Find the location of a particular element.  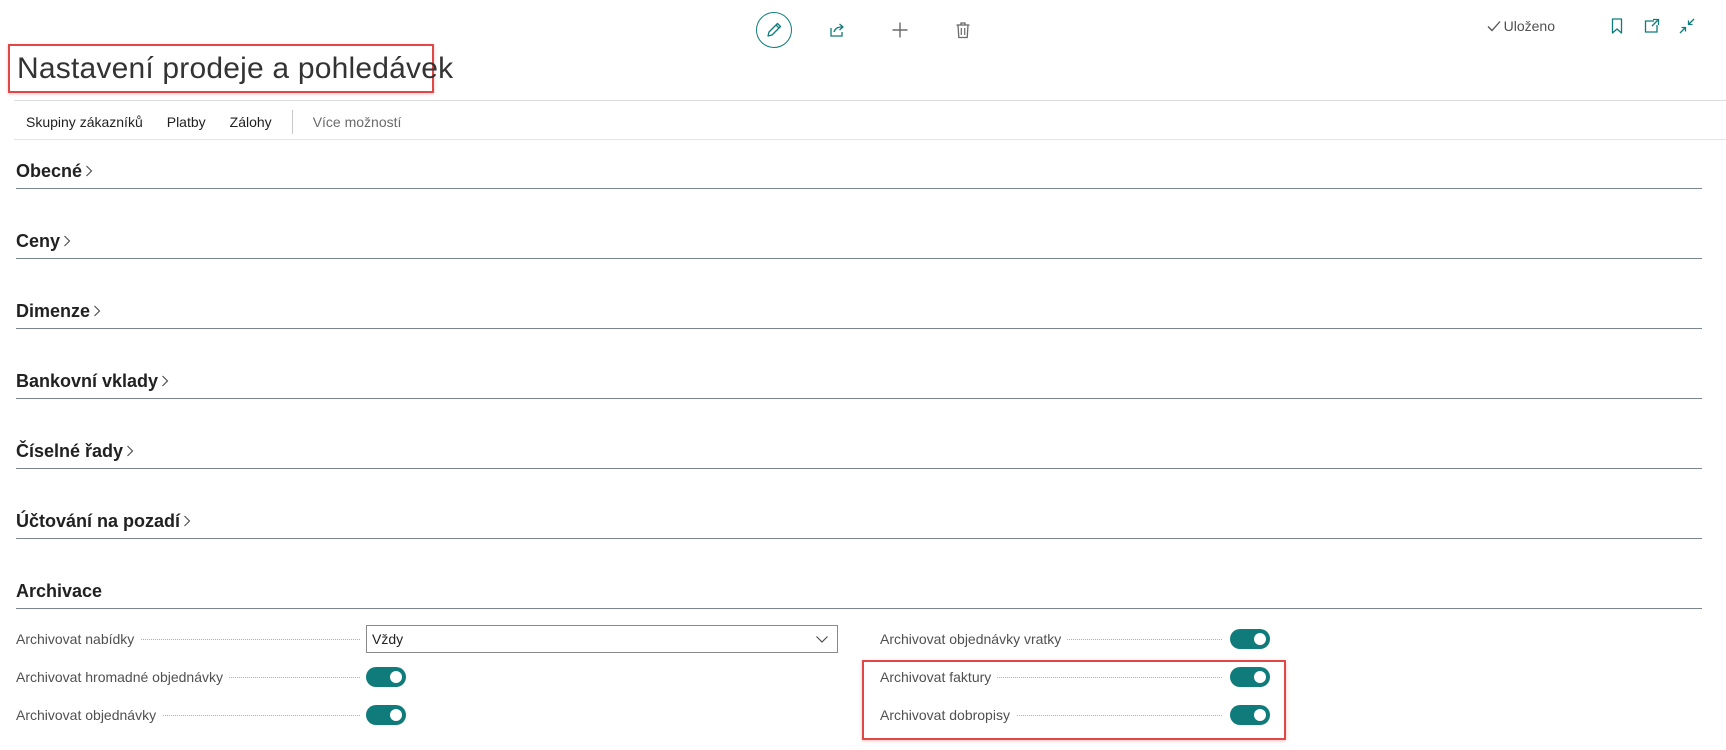

section-bankovni-vklady: Bankovní vklady is located at coordinates (859, 383).